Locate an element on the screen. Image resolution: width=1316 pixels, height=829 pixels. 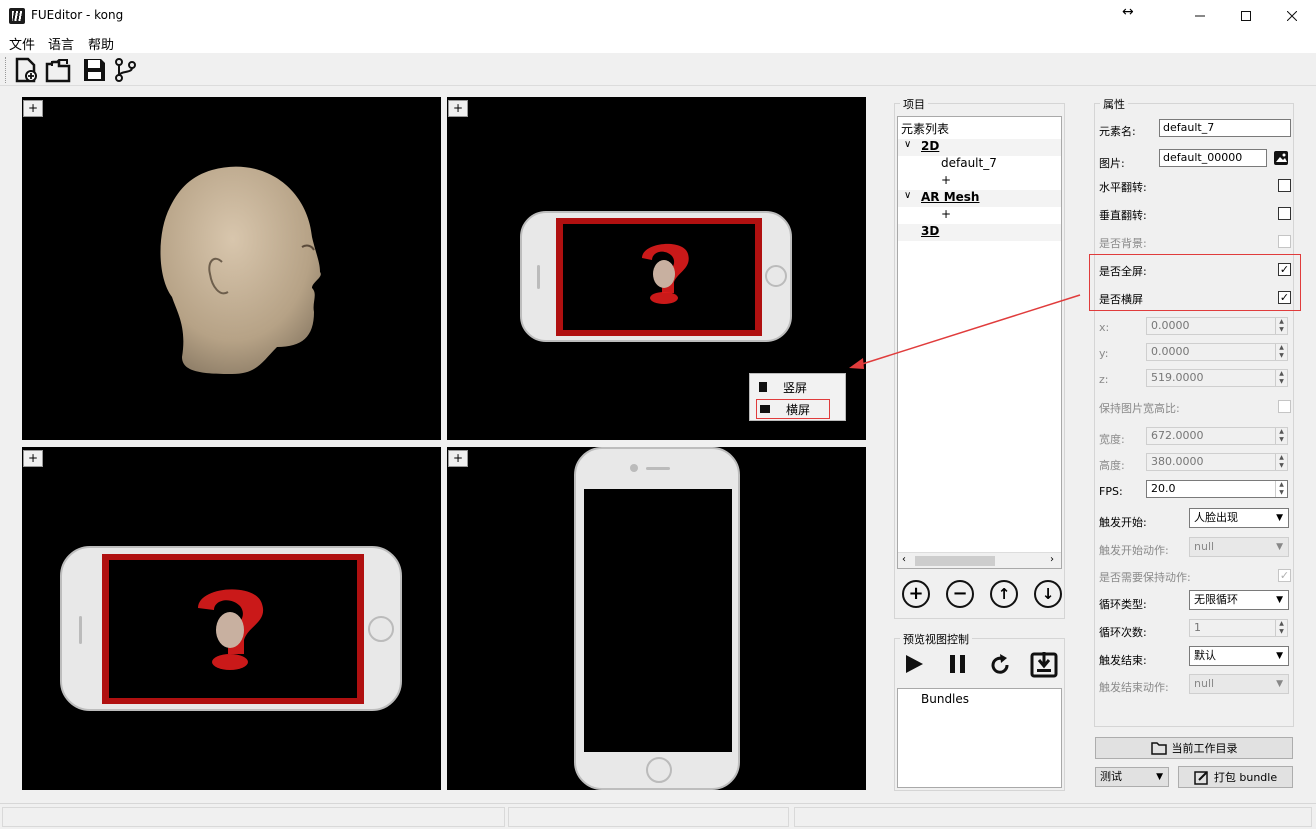
new-file-button is located at coordinates (26, 70).